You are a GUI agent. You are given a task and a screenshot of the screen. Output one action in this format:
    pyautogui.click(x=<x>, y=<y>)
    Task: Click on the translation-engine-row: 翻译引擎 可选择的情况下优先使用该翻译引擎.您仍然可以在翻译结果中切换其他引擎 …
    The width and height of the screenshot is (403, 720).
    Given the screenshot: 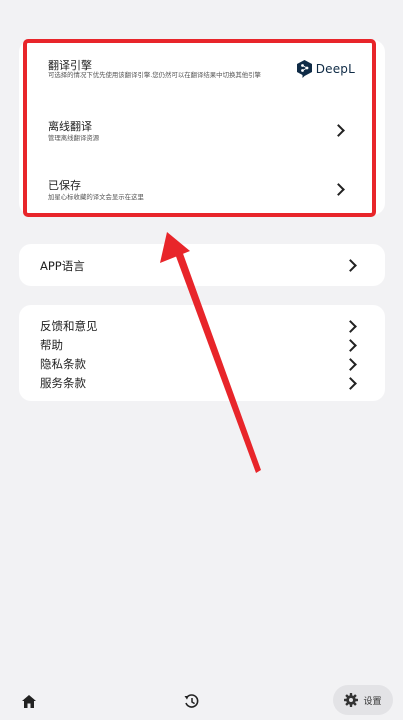 What is the action you would take?
    pyautogui.click(x=202, y=71)
    